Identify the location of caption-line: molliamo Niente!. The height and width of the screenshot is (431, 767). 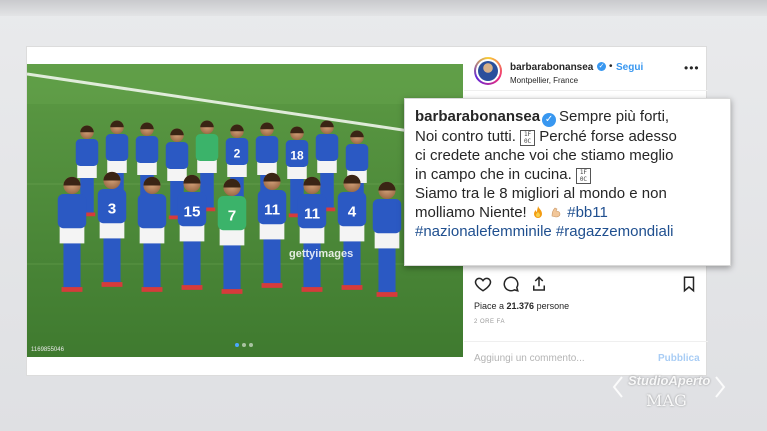
(471, 212).